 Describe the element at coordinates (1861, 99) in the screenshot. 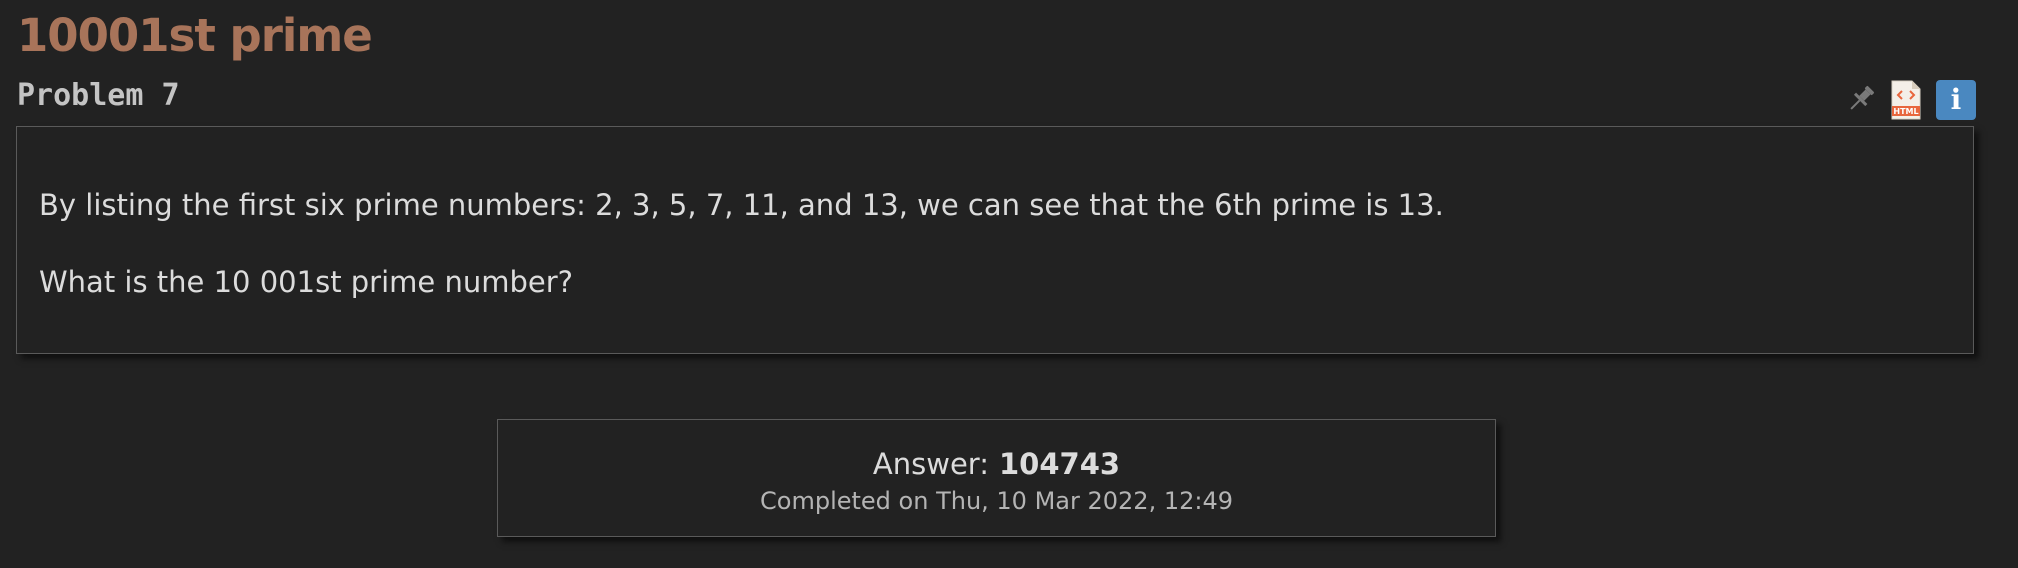

I see `pin-icon` at that location.